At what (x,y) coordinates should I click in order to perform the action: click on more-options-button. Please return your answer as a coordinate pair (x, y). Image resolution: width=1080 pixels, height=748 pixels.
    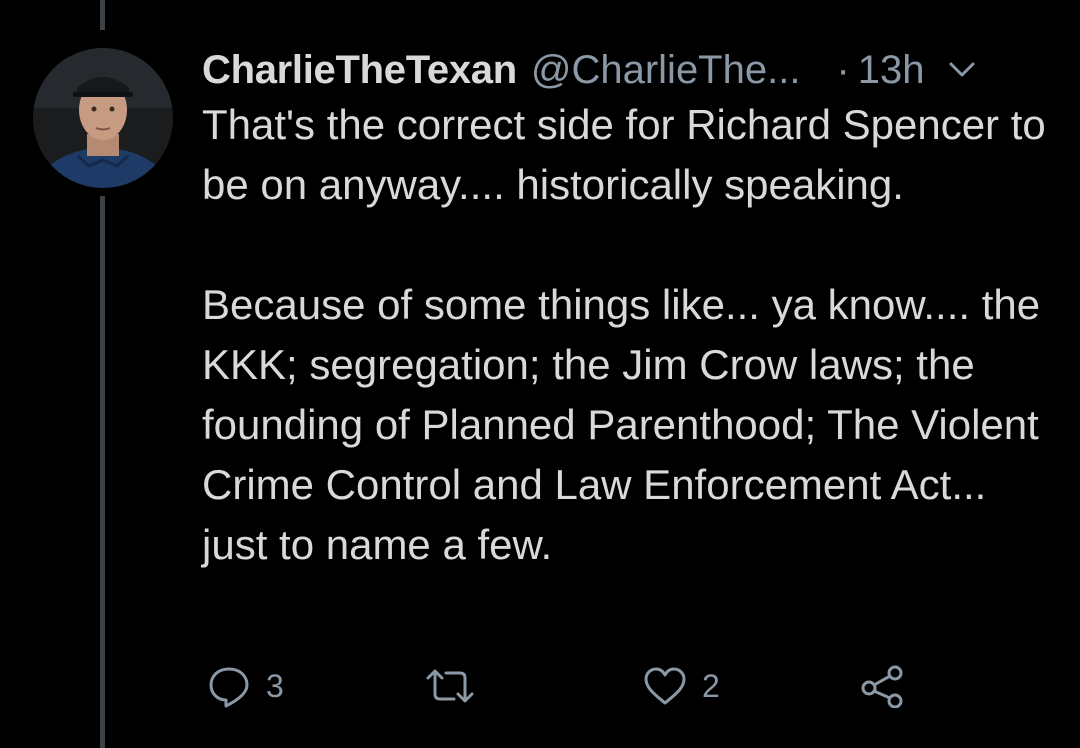
    Looking at the image, I should click on (962, 70).